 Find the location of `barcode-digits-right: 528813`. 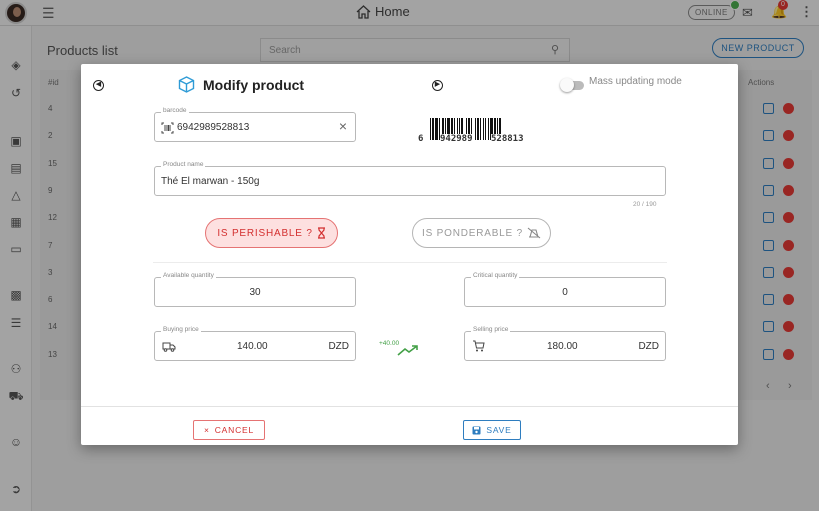

barcode-digits-right: 528813 is located at coordinates (507, 139).